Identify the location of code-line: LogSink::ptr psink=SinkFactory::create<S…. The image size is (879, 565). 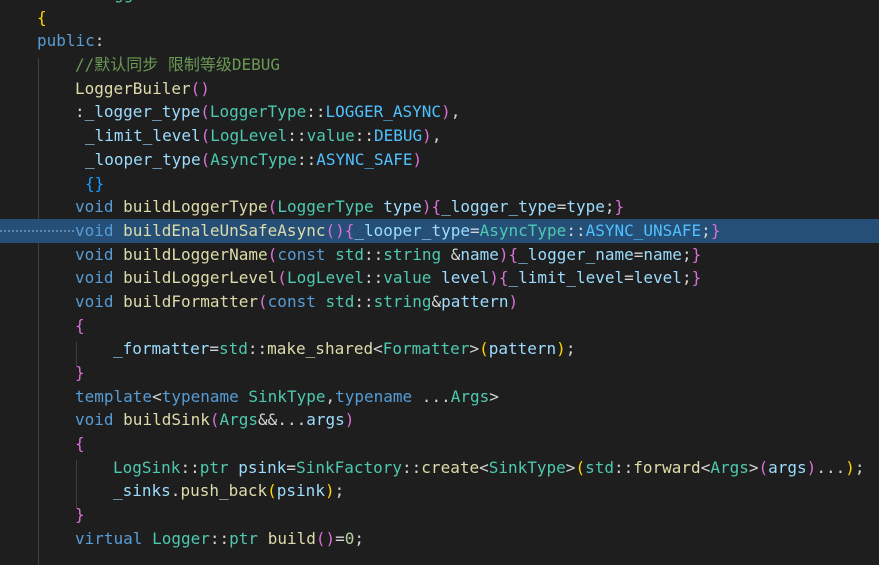
(439, 468).